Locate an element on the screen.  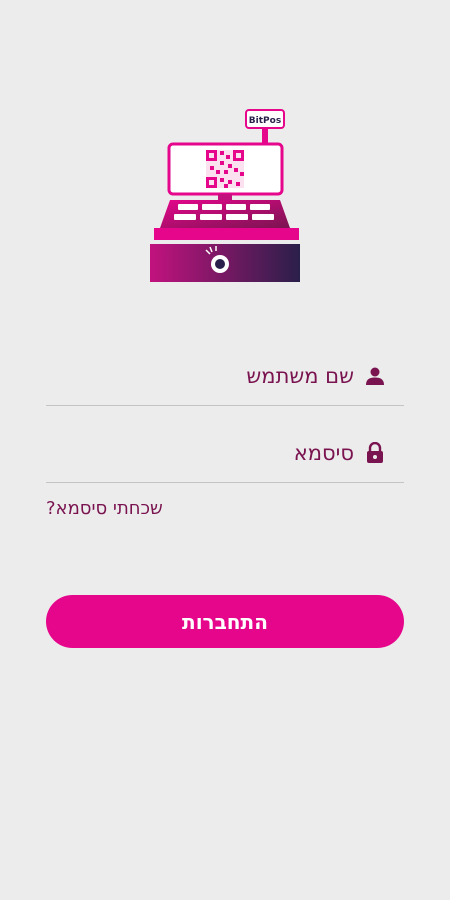
login-button: התחברות is located at coordinates (225, 621).